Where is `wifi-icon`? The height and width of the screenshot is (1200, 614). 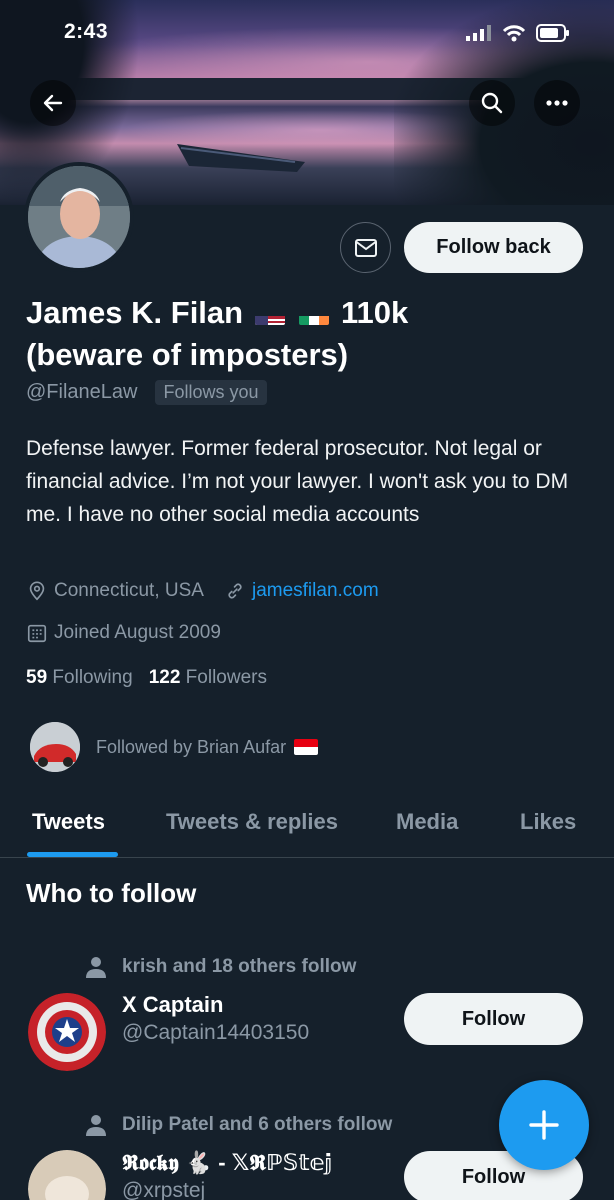 wifi-icon is located at coordinates (514, 33).